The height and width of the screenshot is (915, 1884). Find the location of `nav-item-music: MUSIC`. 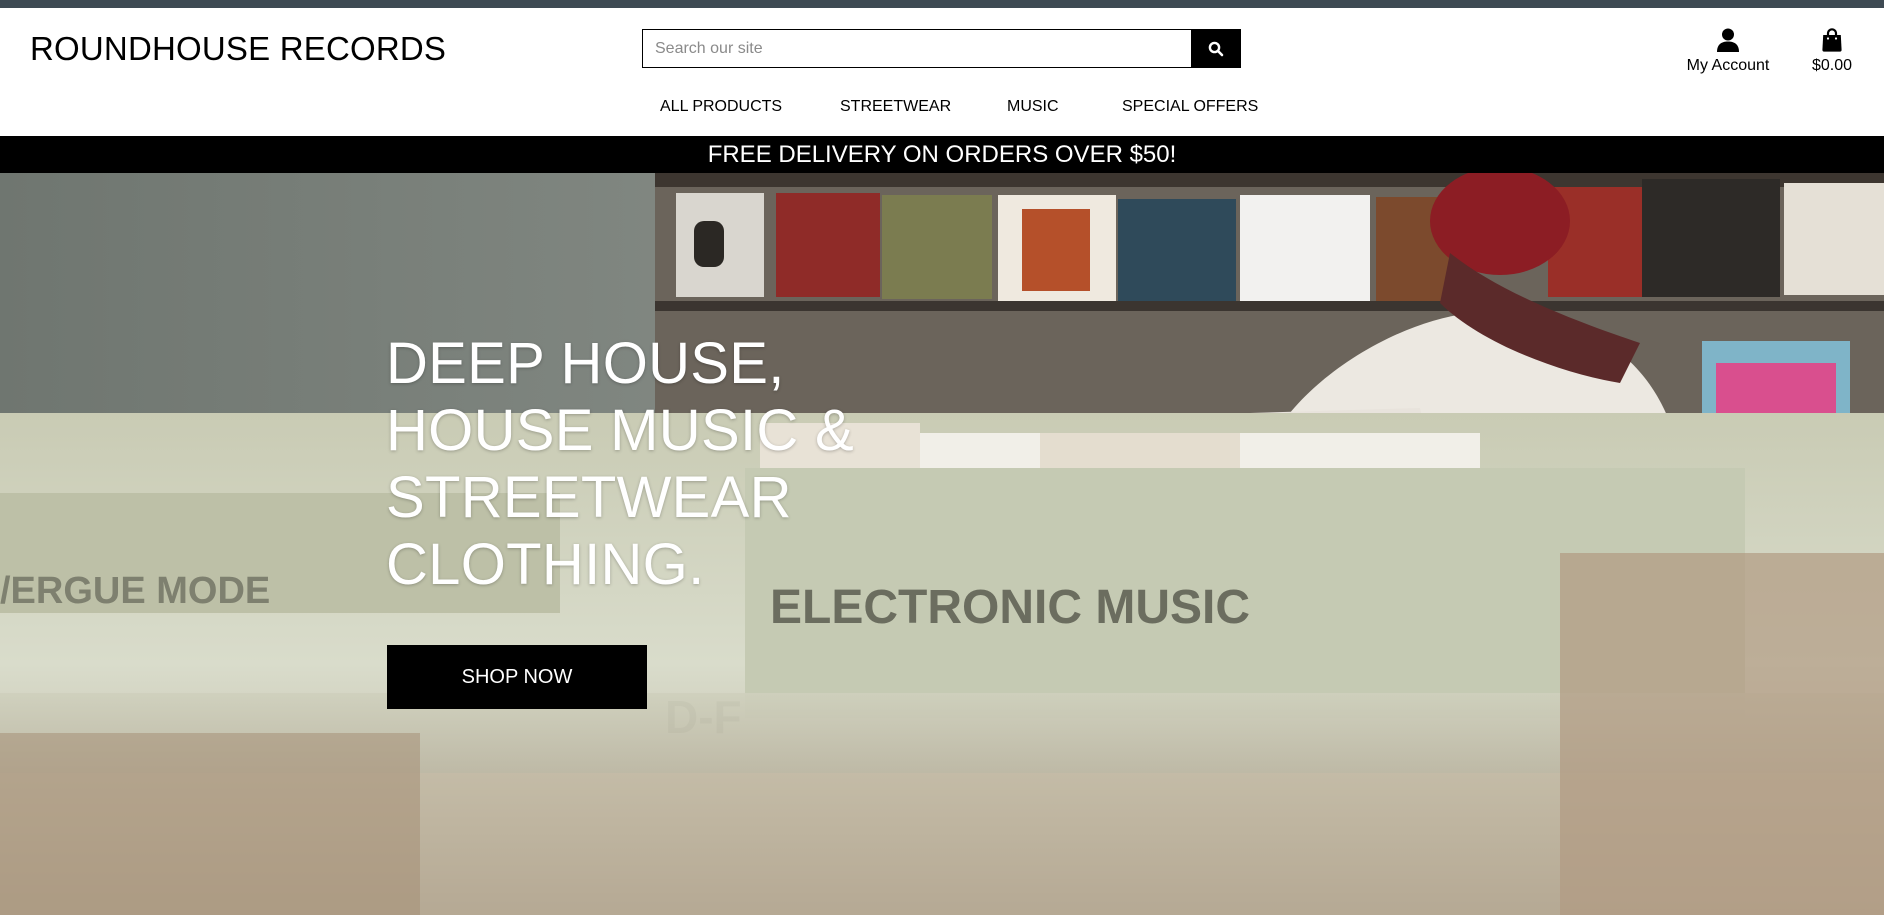

nav-item-music: MUSIC is located at coordinates (1033, 107).